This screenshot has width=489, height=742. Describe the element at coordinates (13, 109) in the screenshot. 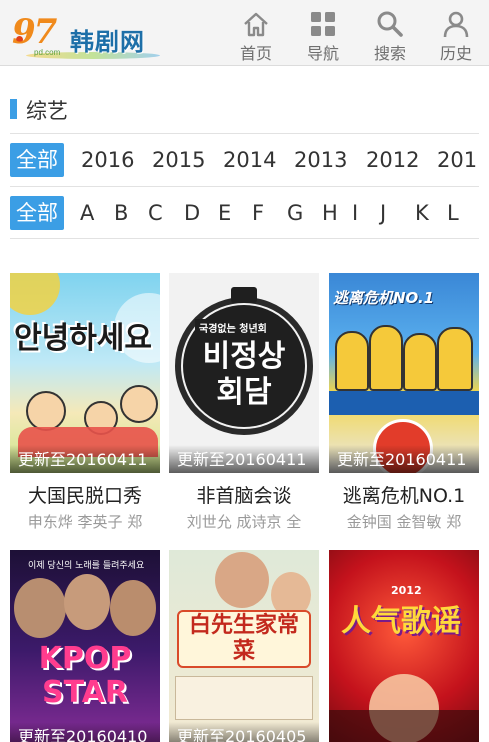

I see `title-accent-bar` at that location.